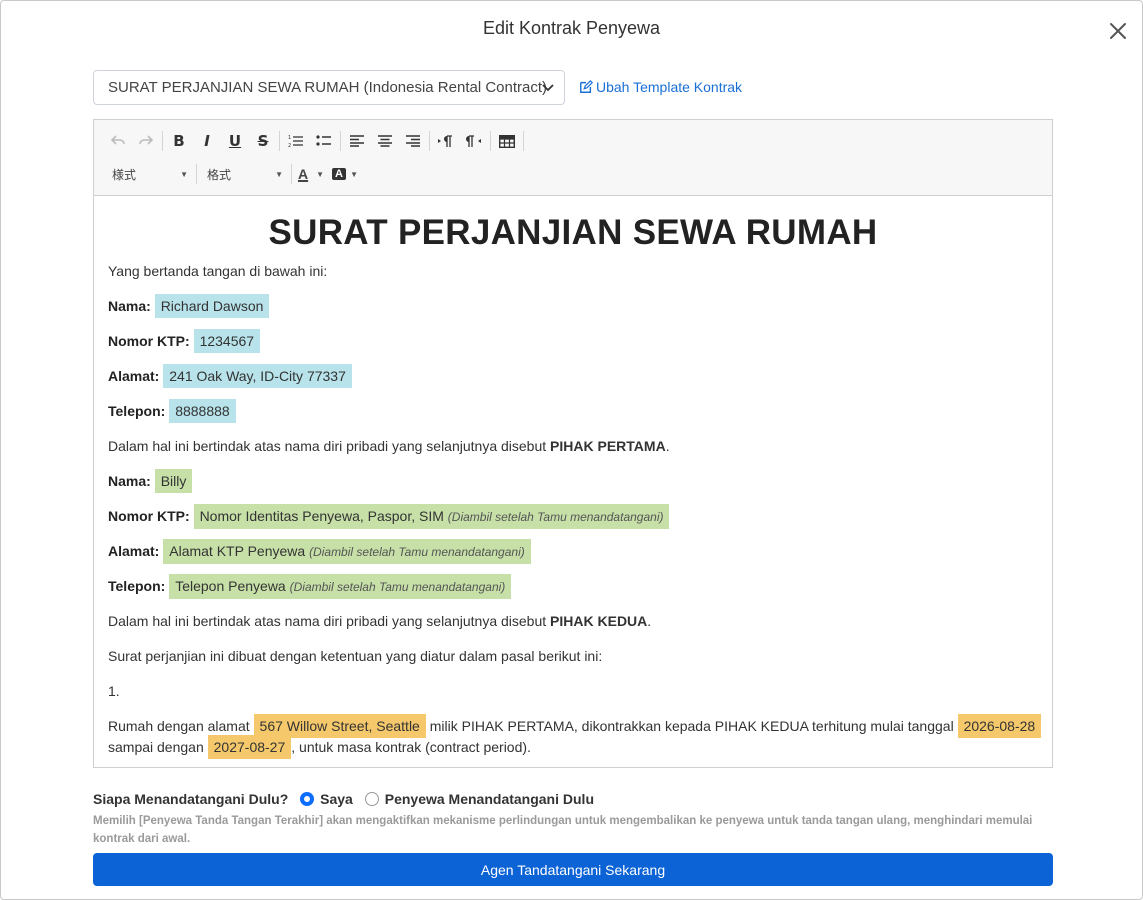  I want to click on radio-tenant-first-label: Penyewa Menandatangani Dulu, so click(489, 799).